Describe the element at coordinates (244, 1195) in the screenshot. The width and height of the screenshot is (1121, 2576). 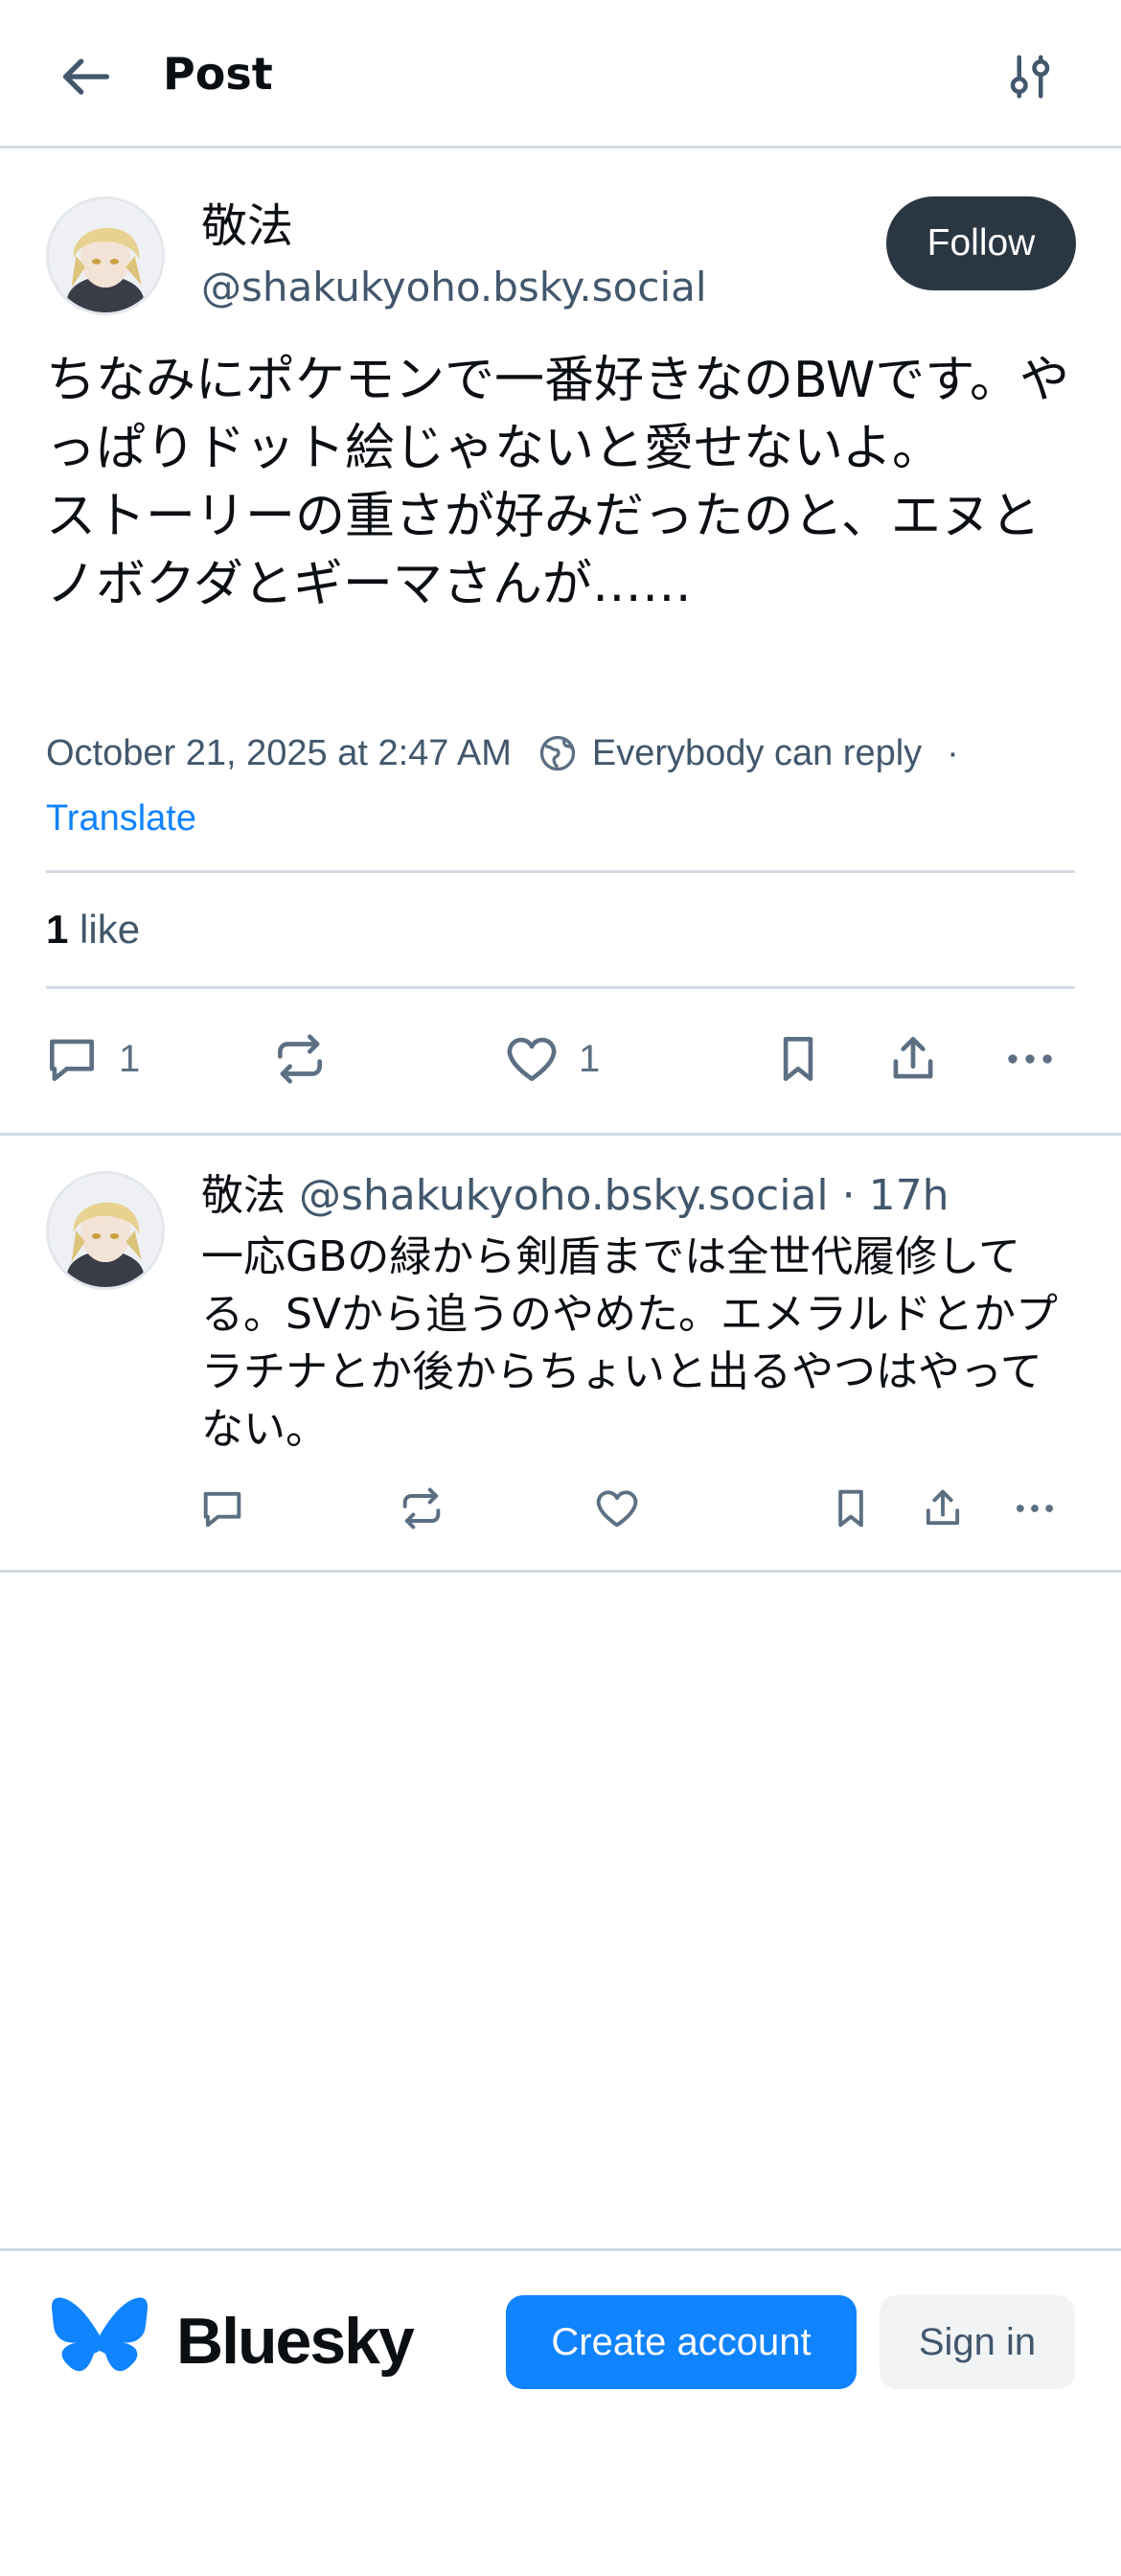
I see `reply-author-name: 敬法` at that location.